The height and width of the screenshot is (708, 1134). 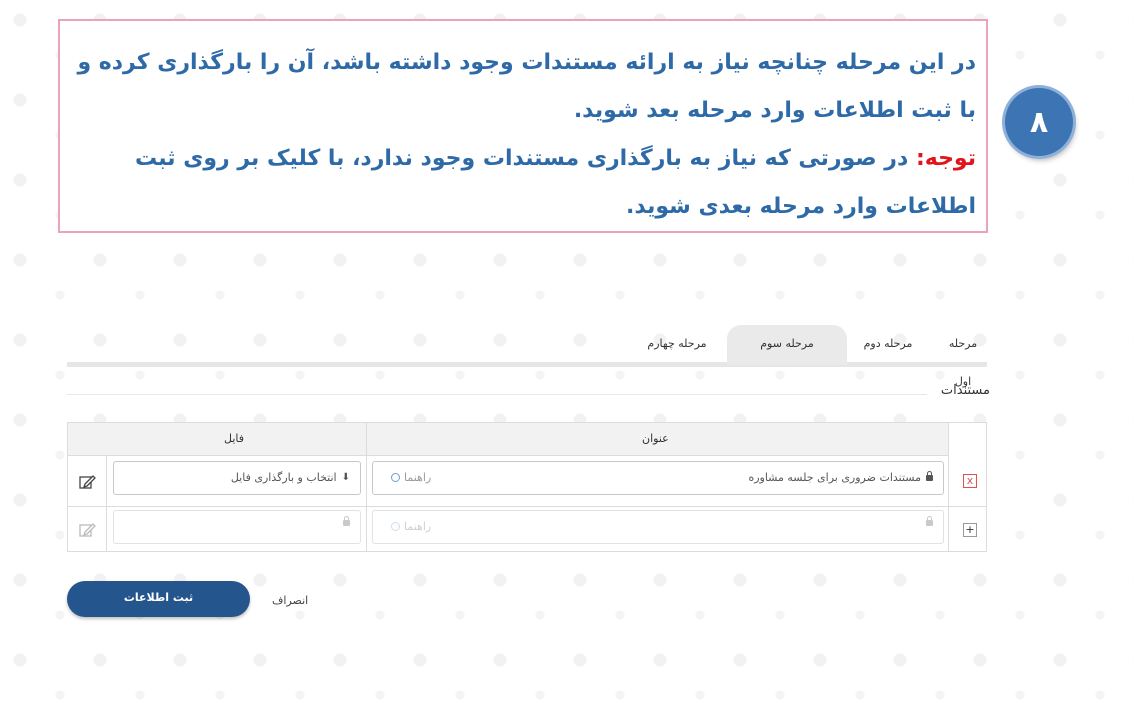 I want to click on header-file: فایل, so click(x=234, y=438).